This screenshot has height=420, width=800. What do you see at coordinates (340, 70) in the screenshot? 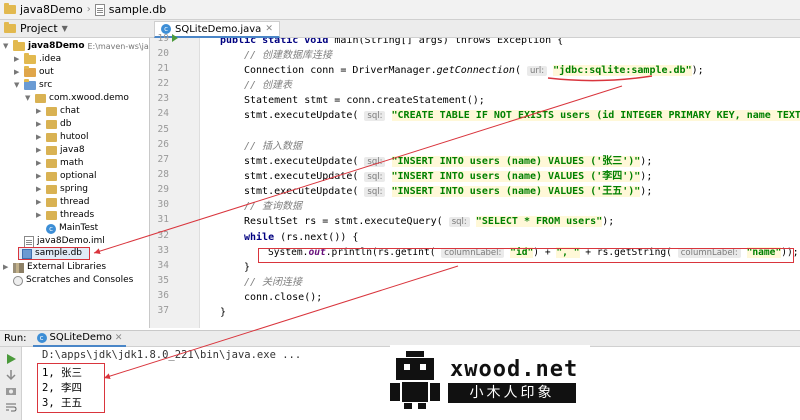
I see `code-token: Connection conn = DriverManager.` at bounding box center [340, 70].